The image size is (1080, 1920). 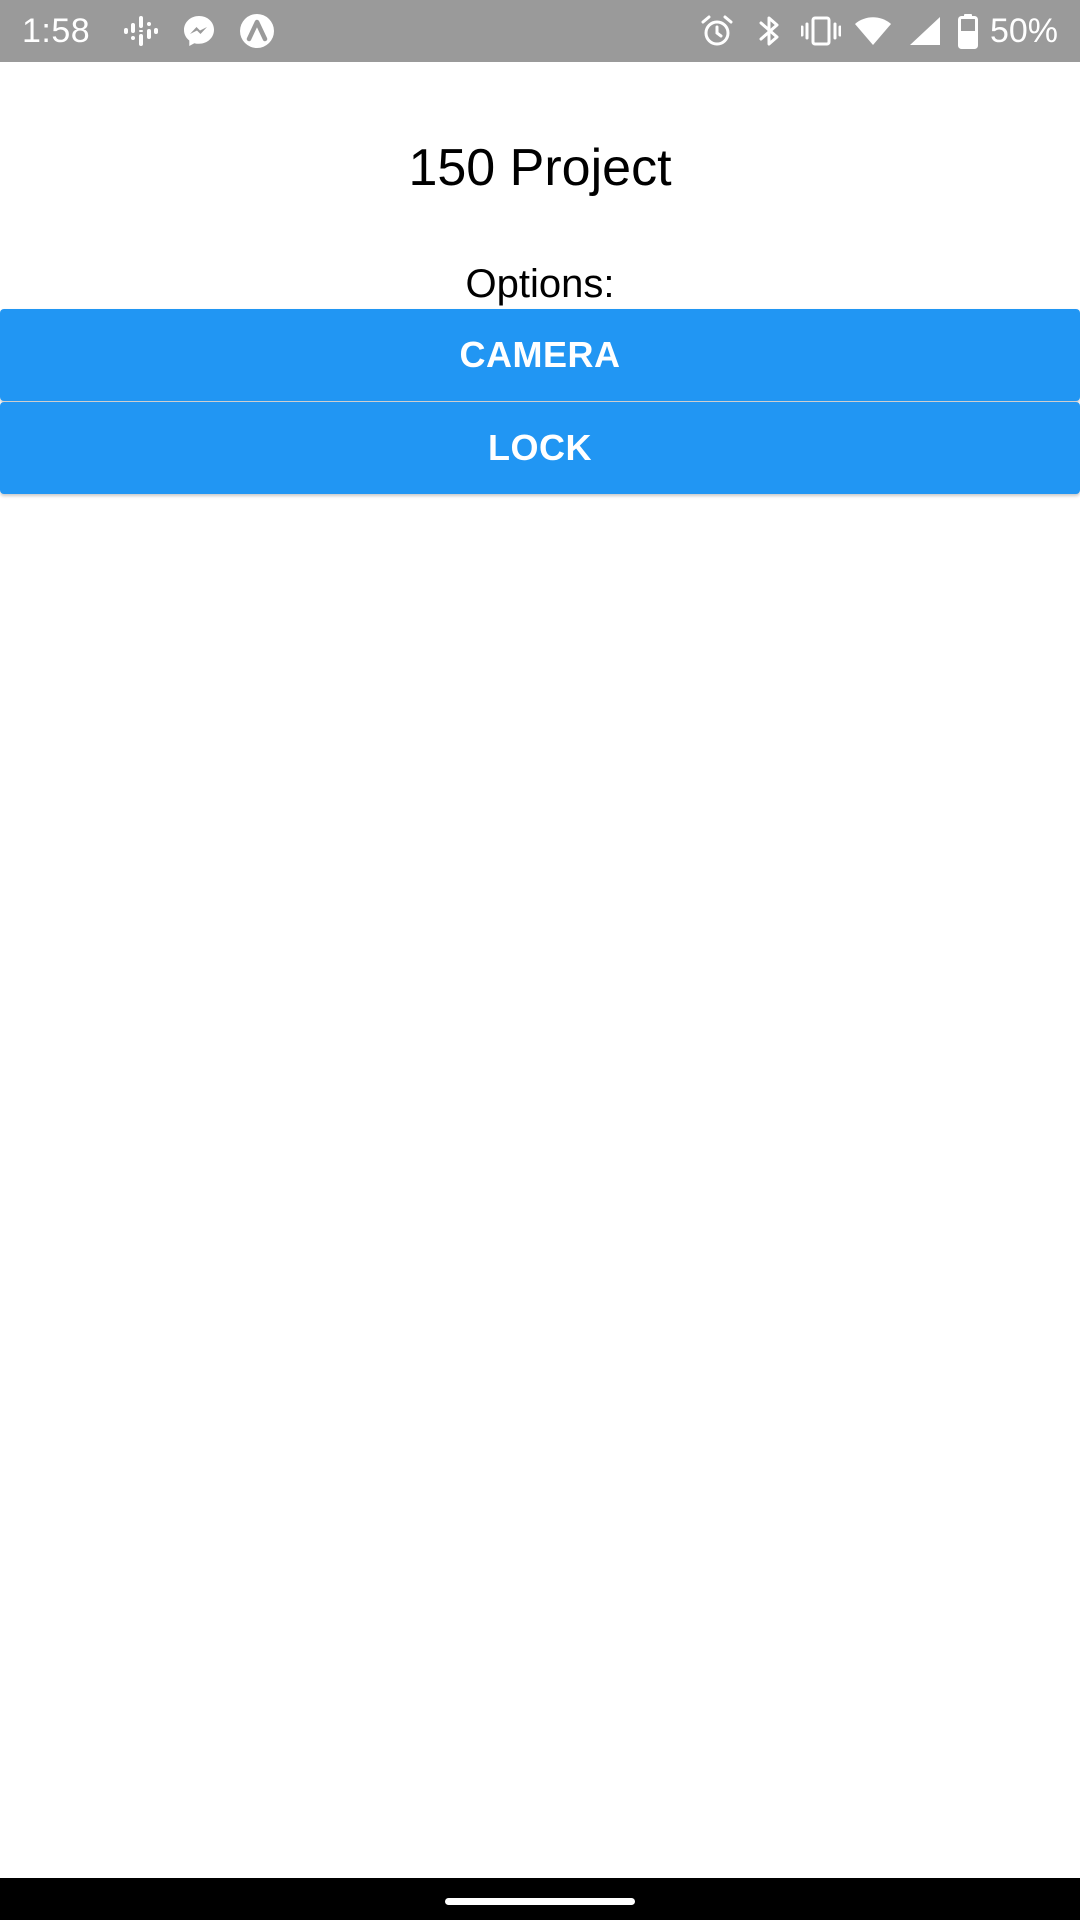 What do you see at coordinates (540, 1901) in the screenshot?
I see `home-indicator` at bounding box center [540, 1901].